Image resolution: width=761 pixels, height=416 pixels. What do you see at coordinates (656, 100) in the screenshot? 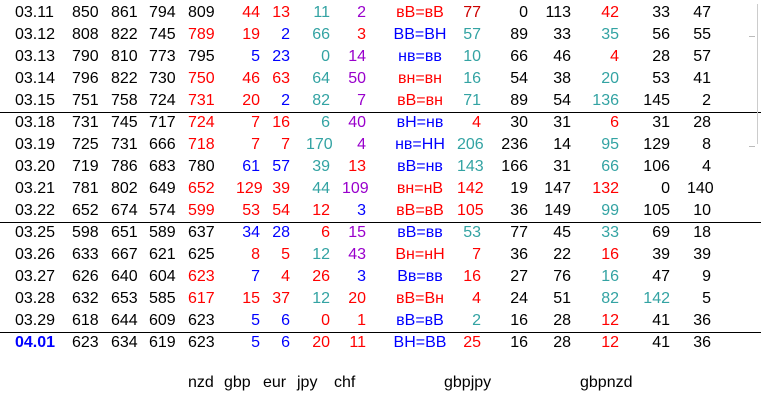
I see `cell-gbpnzd-b: 145` at bounding box center [656, 100].